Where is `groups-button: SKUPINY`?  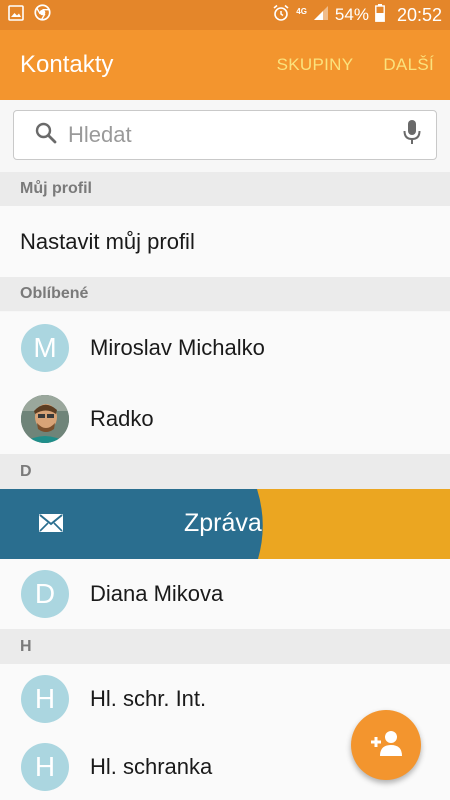 groups-button: SKUPINY is located at coordinates (315, 65).